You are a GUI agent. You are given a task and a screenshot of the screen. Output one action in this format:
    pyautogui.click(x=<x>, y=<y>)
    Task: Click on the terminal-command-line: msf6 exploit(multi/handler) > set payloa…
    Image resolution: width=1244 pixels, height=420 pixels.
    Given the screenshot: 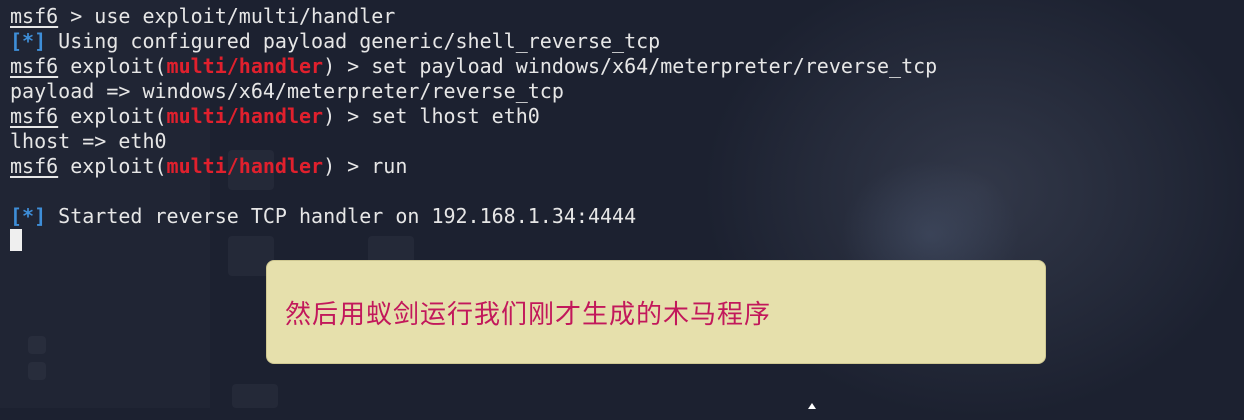 What is the action you would take?
    pyautogui.click(x=627, y=66)
    